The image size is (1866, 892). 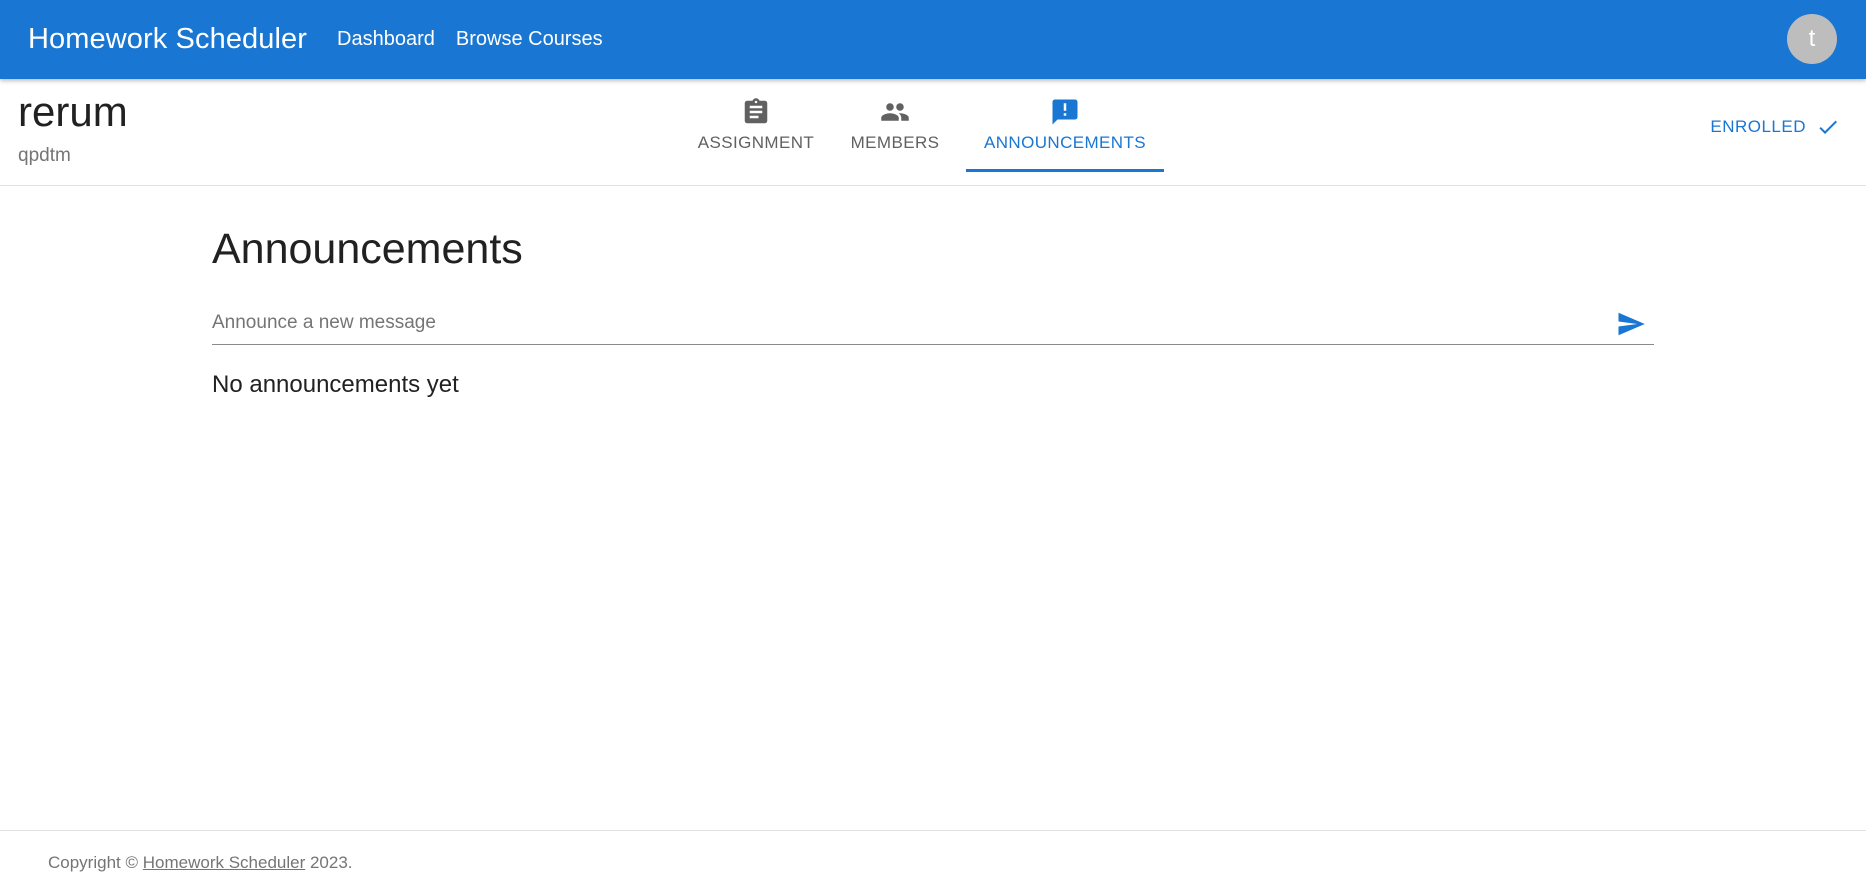 What do you see at coordinates (367, 249) in the screenshot?
I see `page-title: Announcements` at bounding box center [367, 249].